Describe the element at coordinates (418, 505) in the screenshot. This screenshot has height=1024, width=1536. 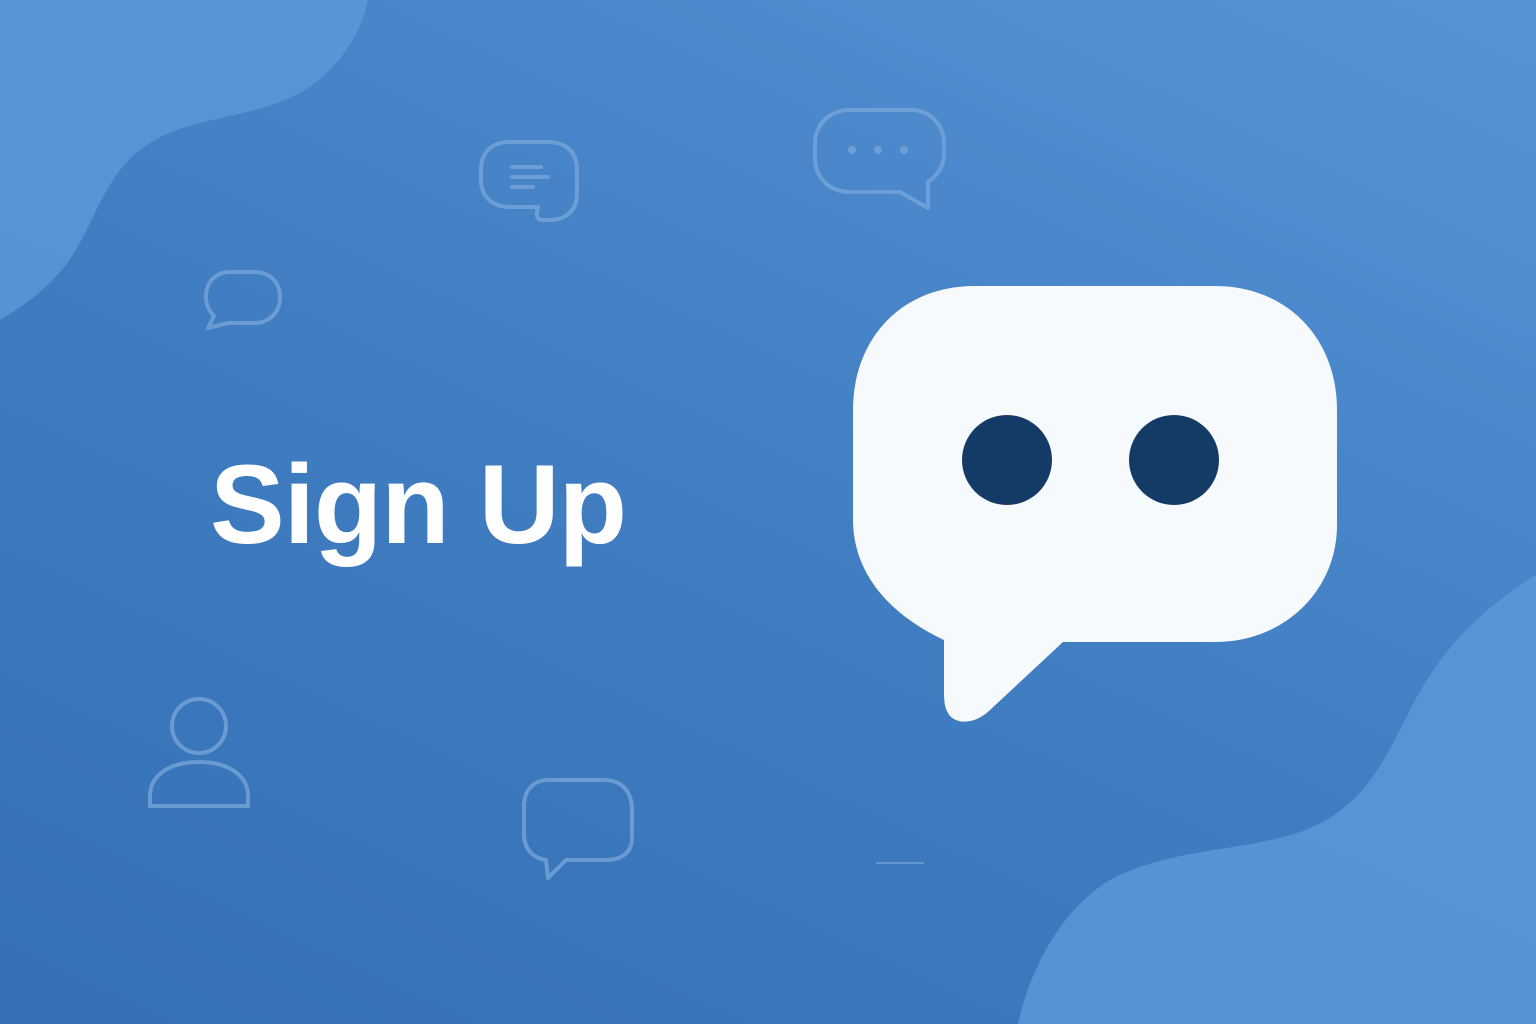
I see `sign-up-button: Sign Up` at that location.